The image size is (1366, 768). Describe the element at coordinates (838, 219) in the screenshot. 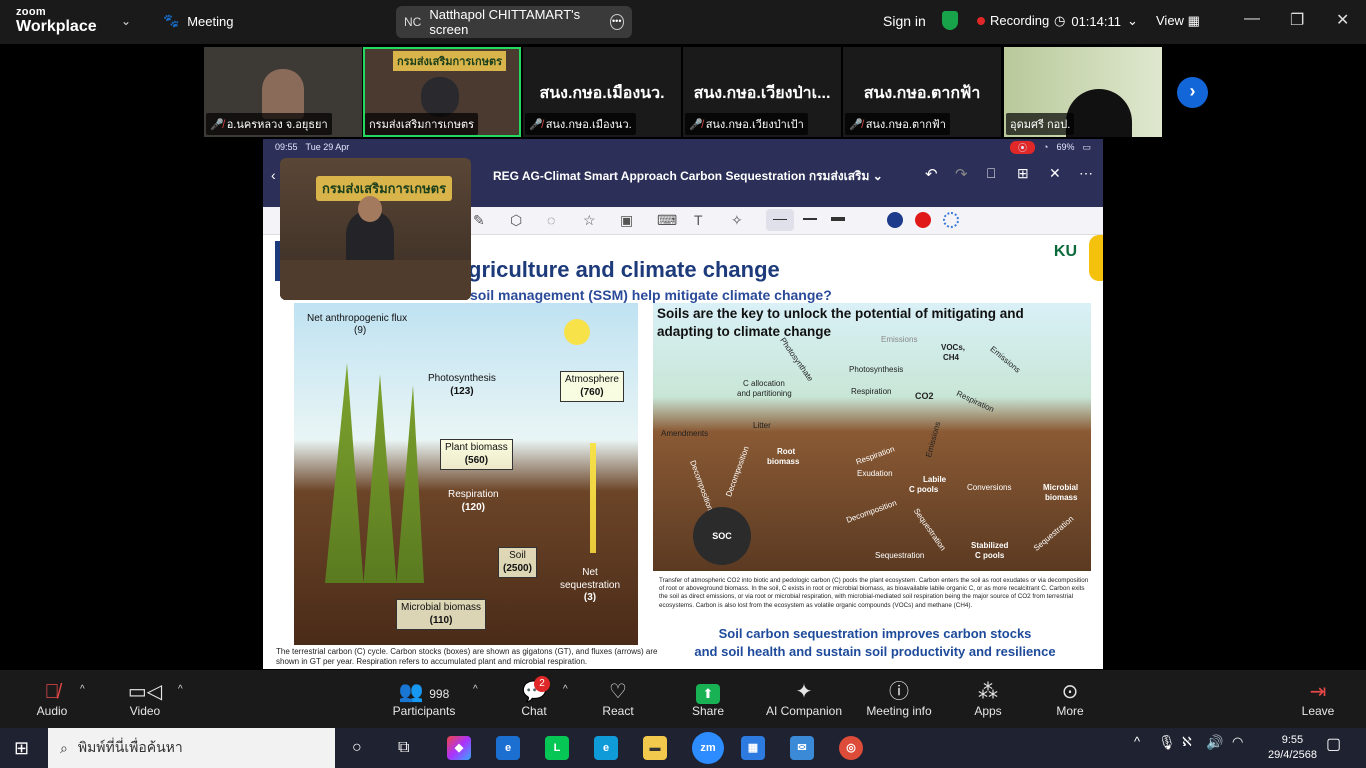

I see `thick-stroke-icon` at that location.